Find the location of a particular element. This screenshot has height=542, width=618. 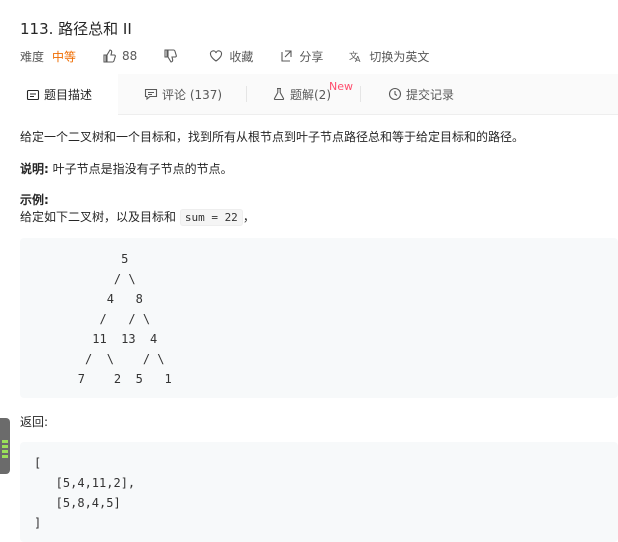

inline-code-sum: sum = 22 is located at coordinates (211, 217).